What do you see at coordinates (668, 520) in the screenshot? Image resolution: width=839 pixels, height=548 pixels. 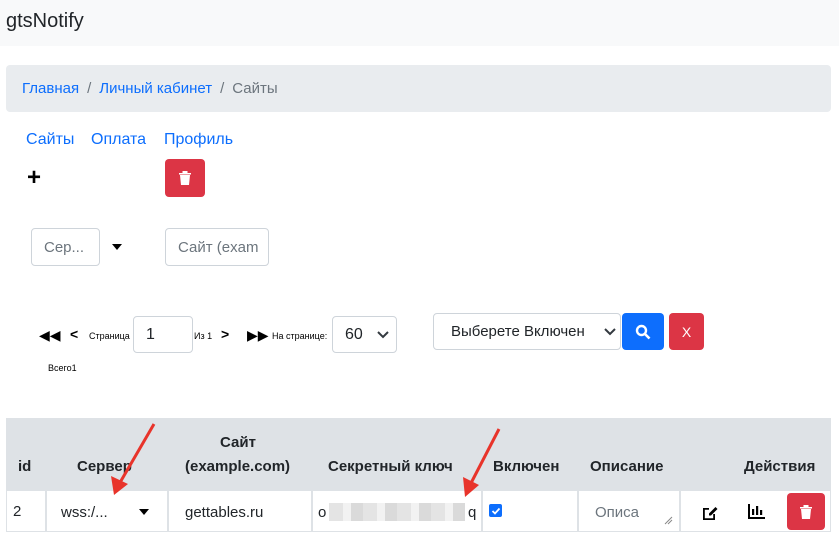 I see `resize-handle-icon` at bounding box center [668, 520].